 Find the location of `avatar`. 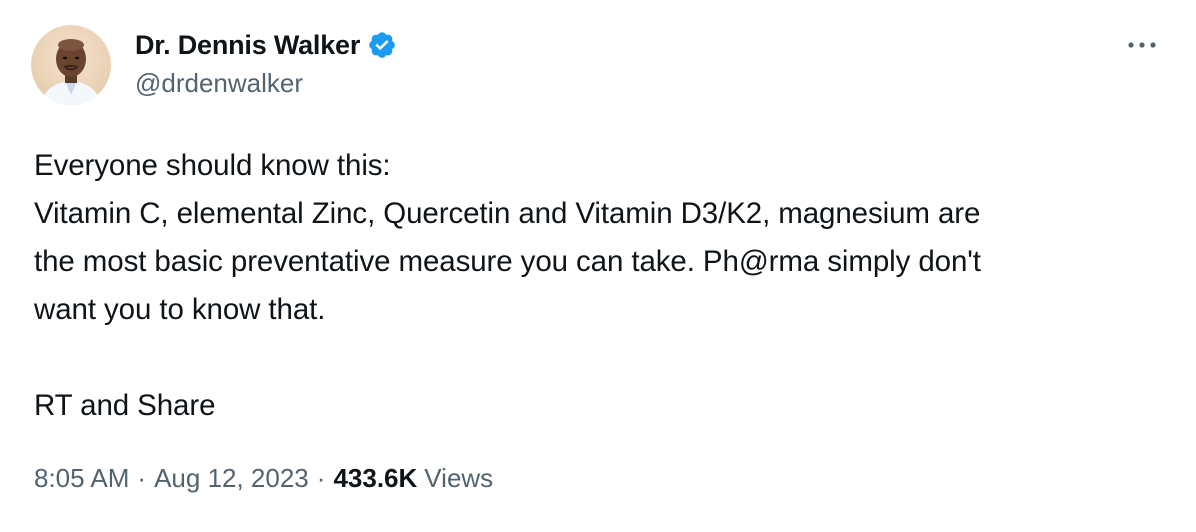

avatar is located at coordinates (71, 65).